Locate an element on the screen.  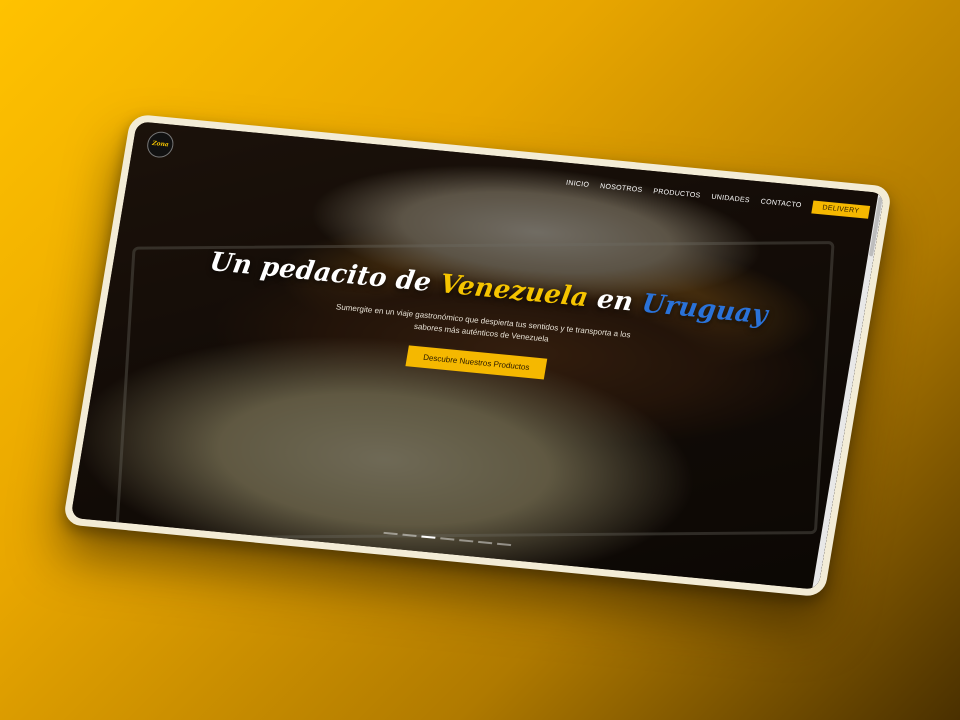
headline-part-3: en is located at coordinates (615, 301).